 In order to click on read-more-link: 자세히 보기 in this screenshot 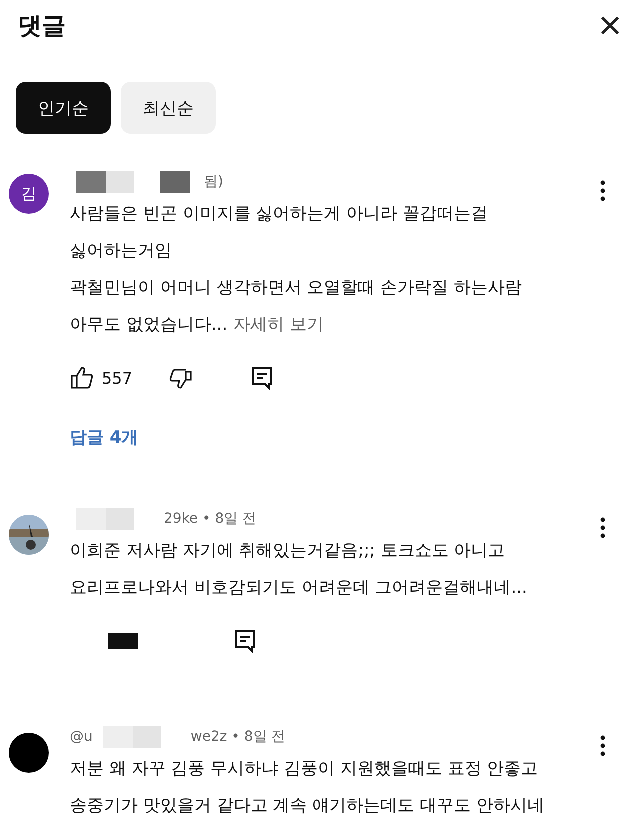, I will do `click(279, 325)`.